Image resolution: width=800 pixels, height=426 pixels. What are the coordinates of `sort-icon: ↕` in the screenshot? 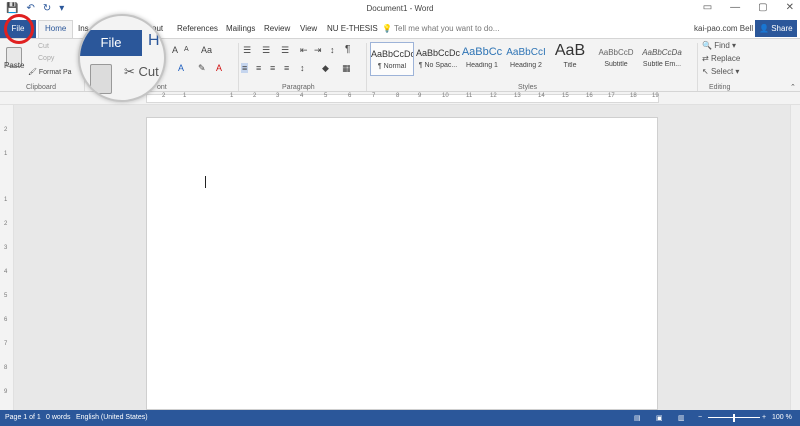 It's located at (332, 50).